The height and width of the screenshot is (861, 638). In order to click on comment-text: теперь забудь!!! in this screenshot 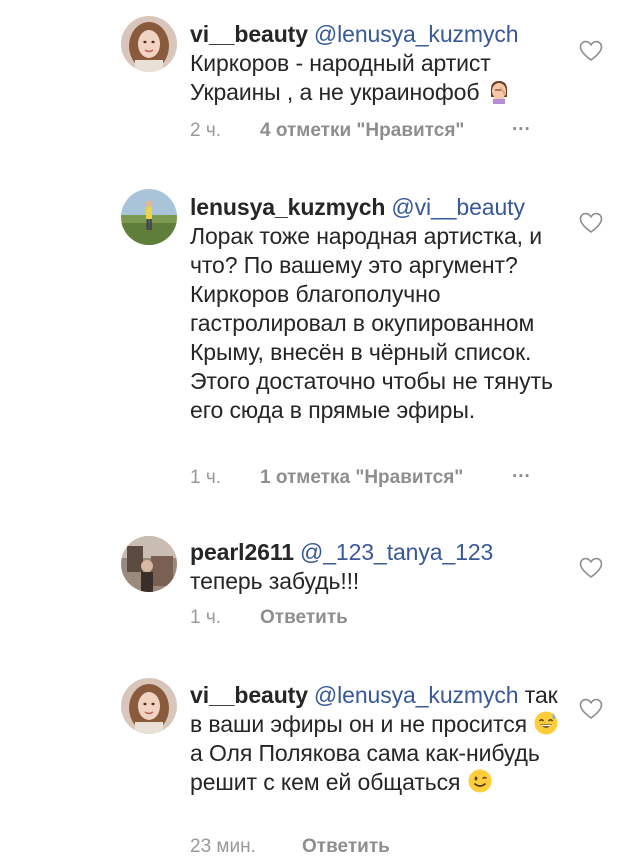, I will do `click(275, 581)`.